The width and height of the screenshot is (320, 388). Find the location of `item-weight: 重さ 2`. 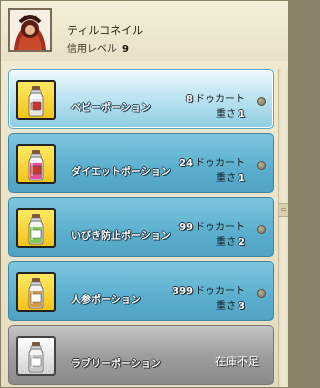

item-weight: 重さ 2 is located at coordinates (202, 240).